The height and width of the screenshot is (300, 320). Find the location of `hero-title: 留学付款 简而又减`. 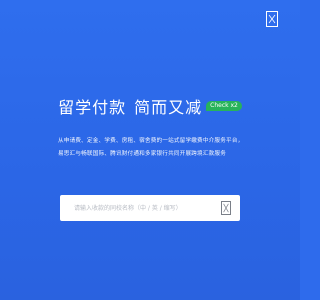

hero-title: 留学付款 简而又减 is located at coordinates (130, 108).